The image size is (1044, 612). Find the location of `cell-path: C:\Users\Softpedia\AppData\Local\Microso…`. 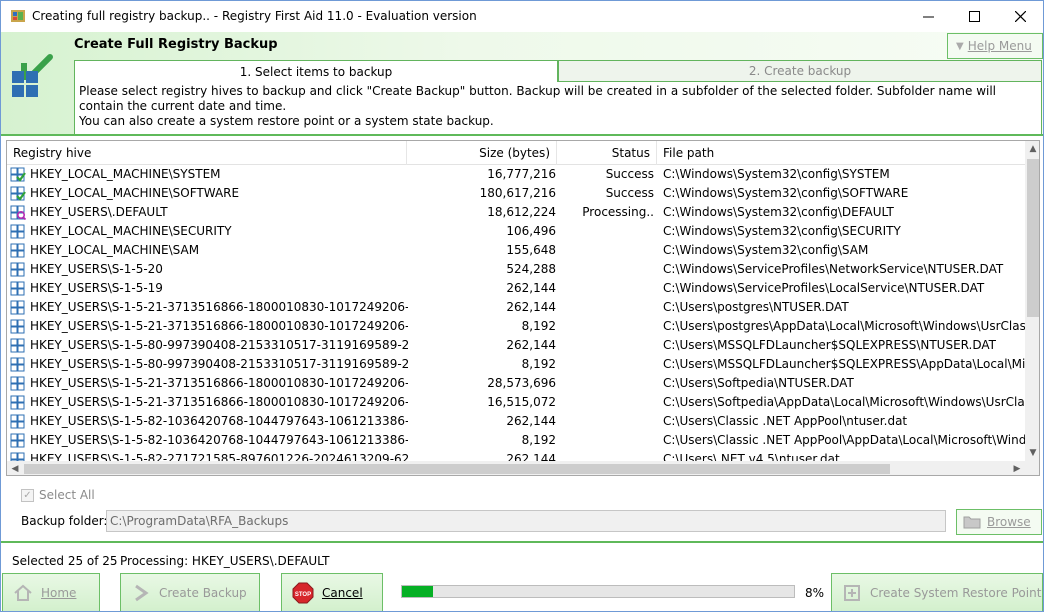

cell-path: C:\Users\Softpedia\AppData\Local\Microso… is located at coordinates (844, 402).